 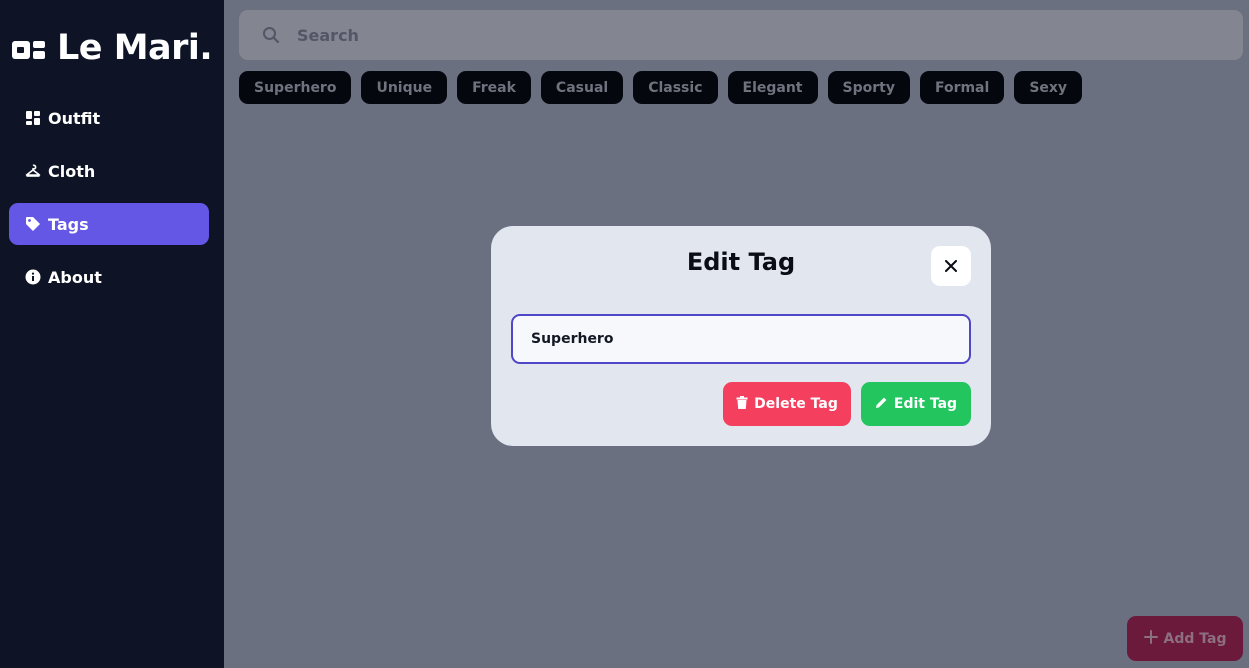 I want to click on search-bar, so click(x=741, y=35).